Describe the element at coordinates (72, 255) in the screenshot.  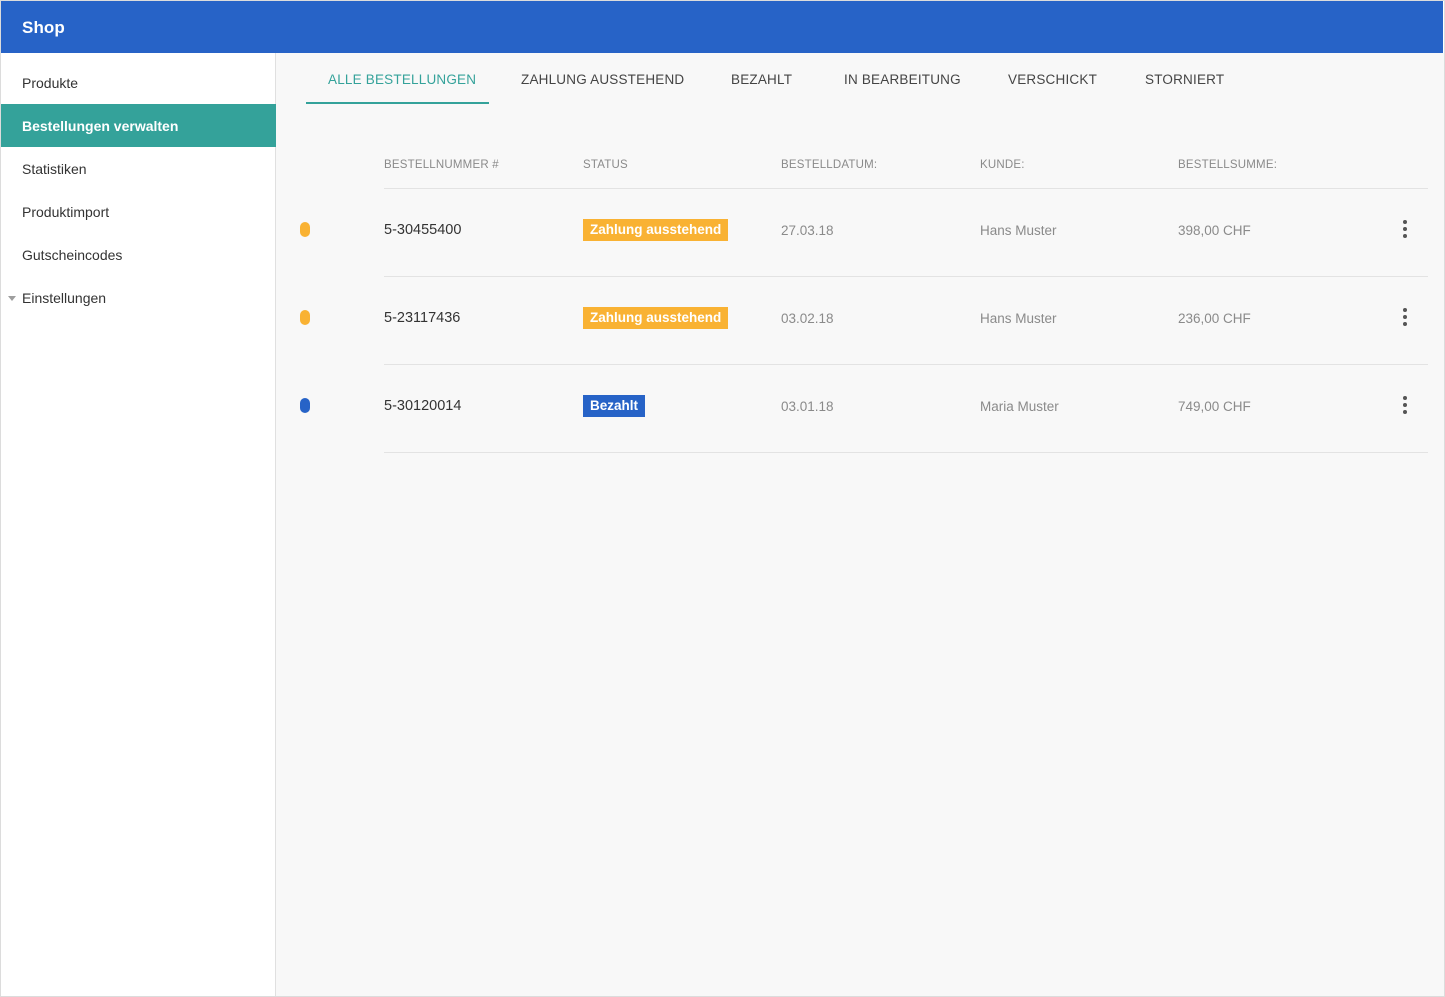
I see `sidebar-item-label: Gutscheincodes` at that location.